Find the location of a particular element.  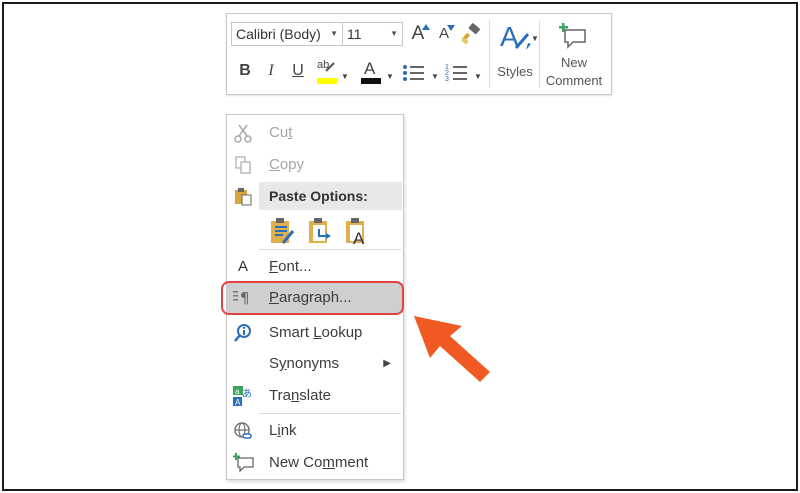

paste-icon is located at coordinates (243, 196).